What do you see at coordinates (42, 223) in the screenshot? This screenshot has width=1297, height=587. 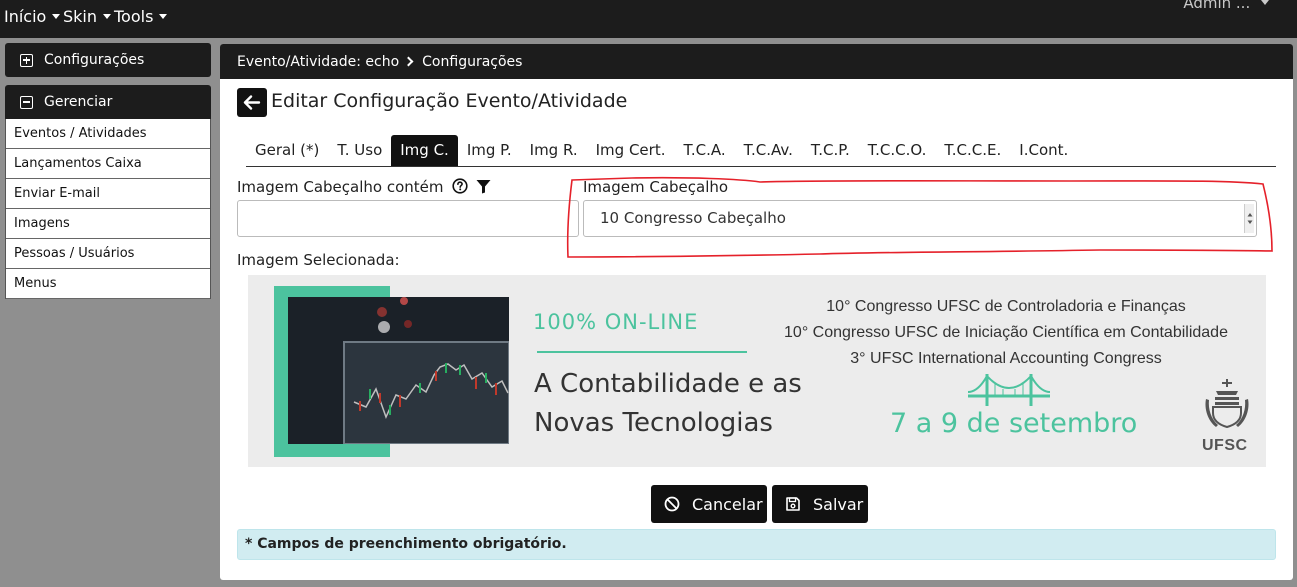 I see `sidebar-item-label: Imagens` at bounding box center [42, 223].